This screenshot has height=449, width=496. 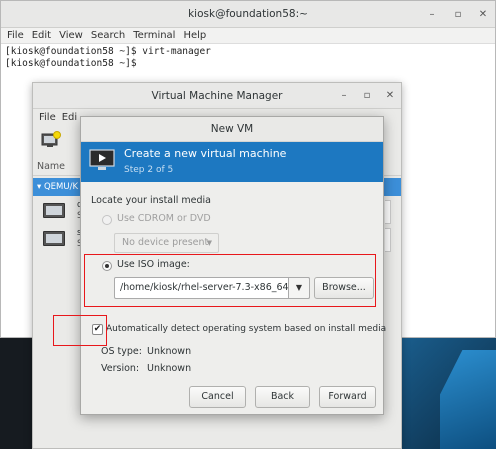 What do you see at coordinates (102, 159) in the screenshot?
I see `create-vm-icon` at bounding box center [102, 159].